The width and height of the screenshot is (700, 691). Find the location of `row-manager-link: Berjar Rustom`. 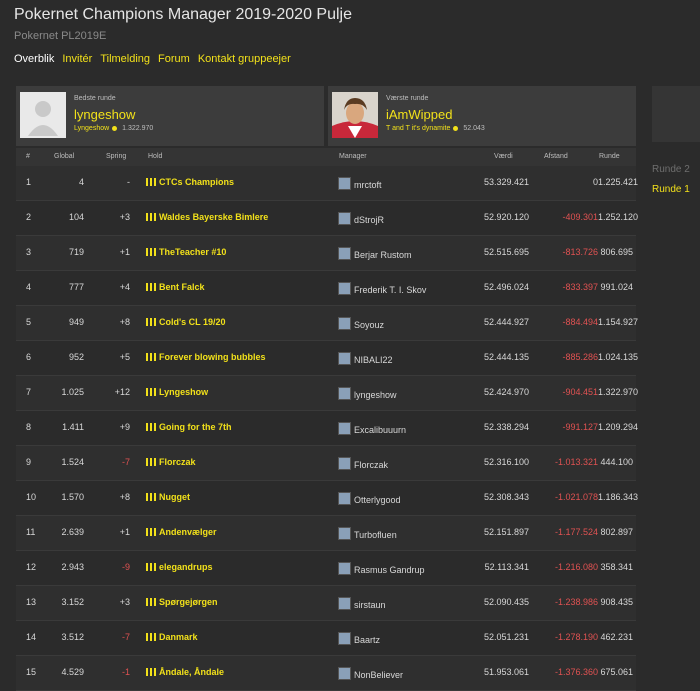

row-manager-link: Berjar Rustom is located at coordinates (375, 253).